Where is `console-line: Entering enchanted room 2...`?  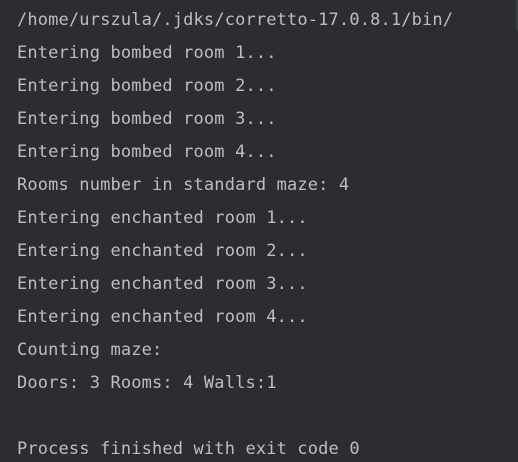
console-line: Entering enchanted room 2... is located at coordinates (162, 251).